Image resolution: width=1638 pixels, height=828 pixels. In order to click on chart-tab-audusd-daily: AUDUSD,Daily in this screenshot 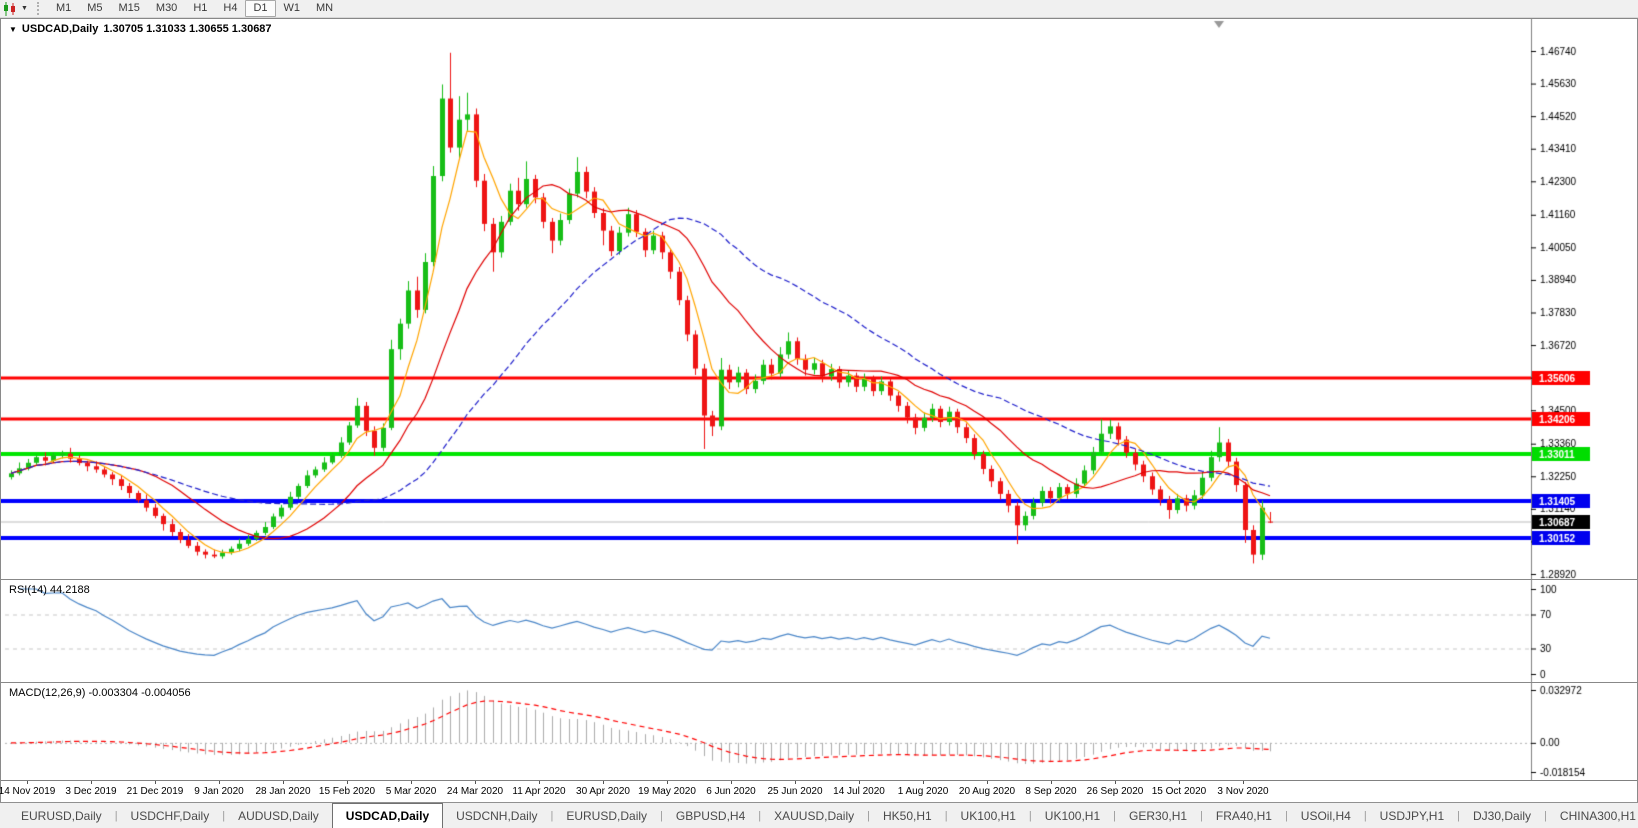, I will do `click(278, 815)`.